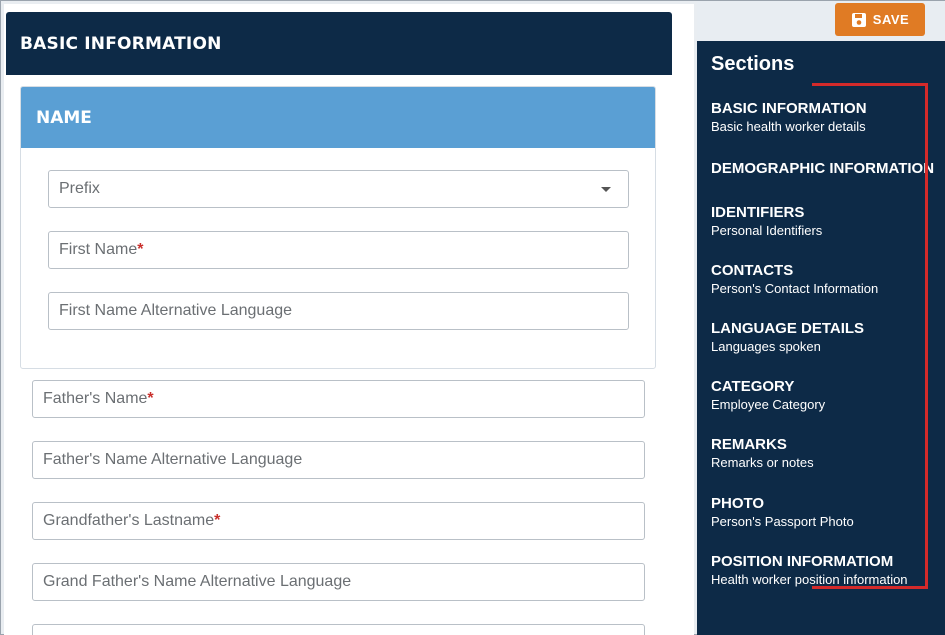  I want to click on chevron-down-icon, so click(606, 189).